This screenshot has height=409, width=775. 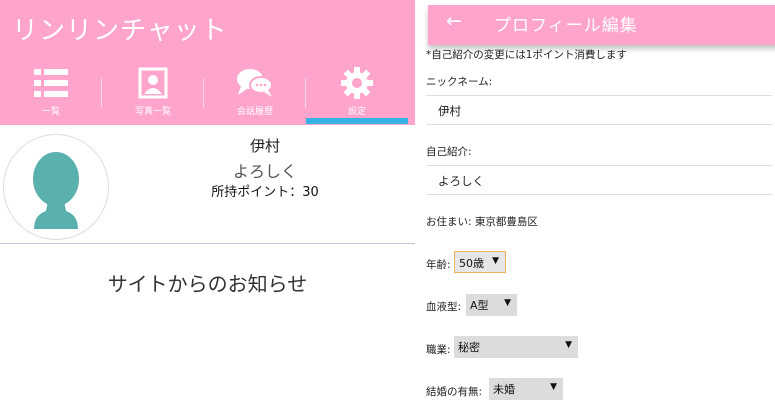 I want to click on gear-icon, so click(x=357, y=83).